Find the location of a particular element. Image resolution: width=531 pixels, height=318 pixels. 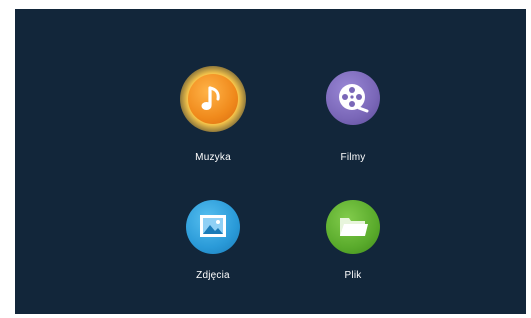

photos-label: Zdjęcia is located at coordinates (213, 275).